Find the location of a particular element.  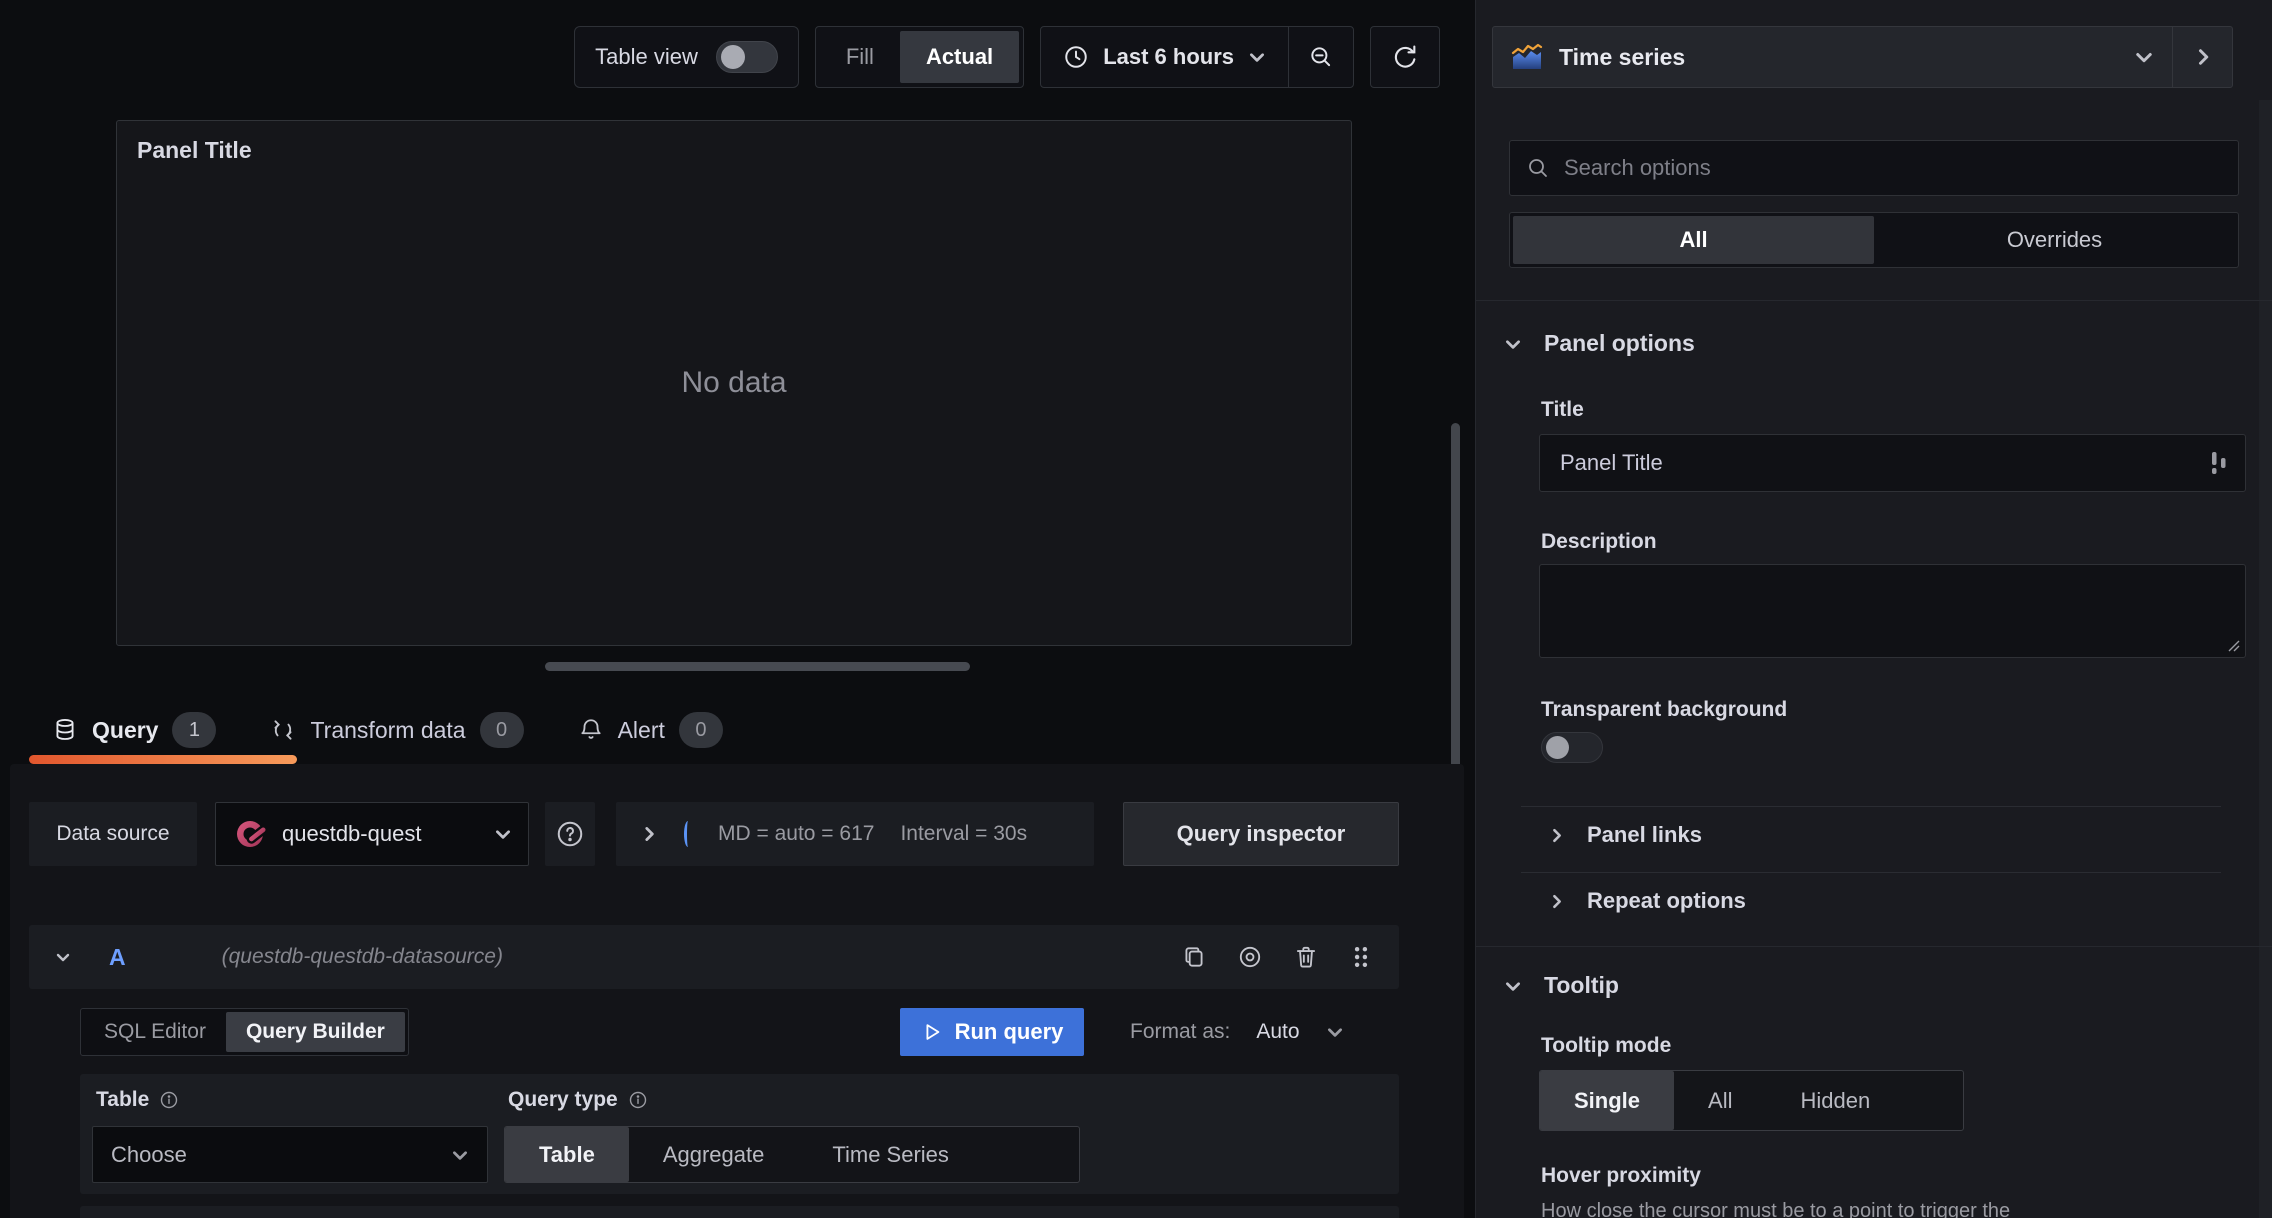

tab-transform-label: Transform data is located at coordinates (388, 729).